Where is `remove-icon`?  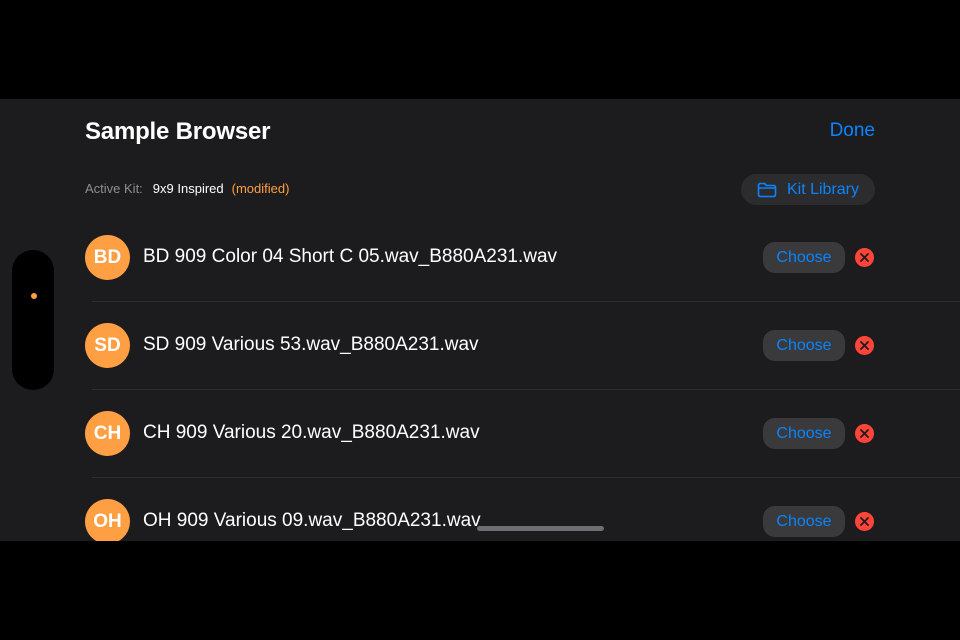
remove-icon is located at coordinates (864, 521).